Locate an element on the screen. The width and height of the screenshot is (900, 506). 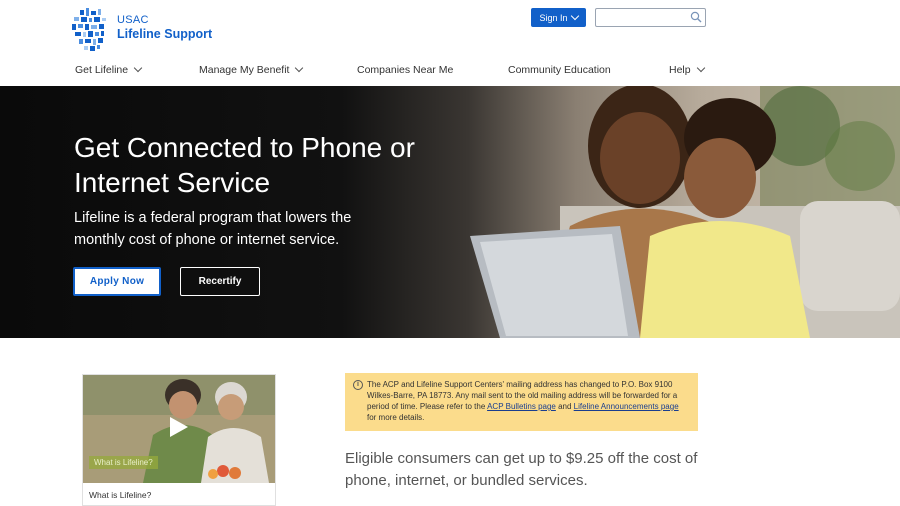
search-icon is located at coordinates (696, 17).